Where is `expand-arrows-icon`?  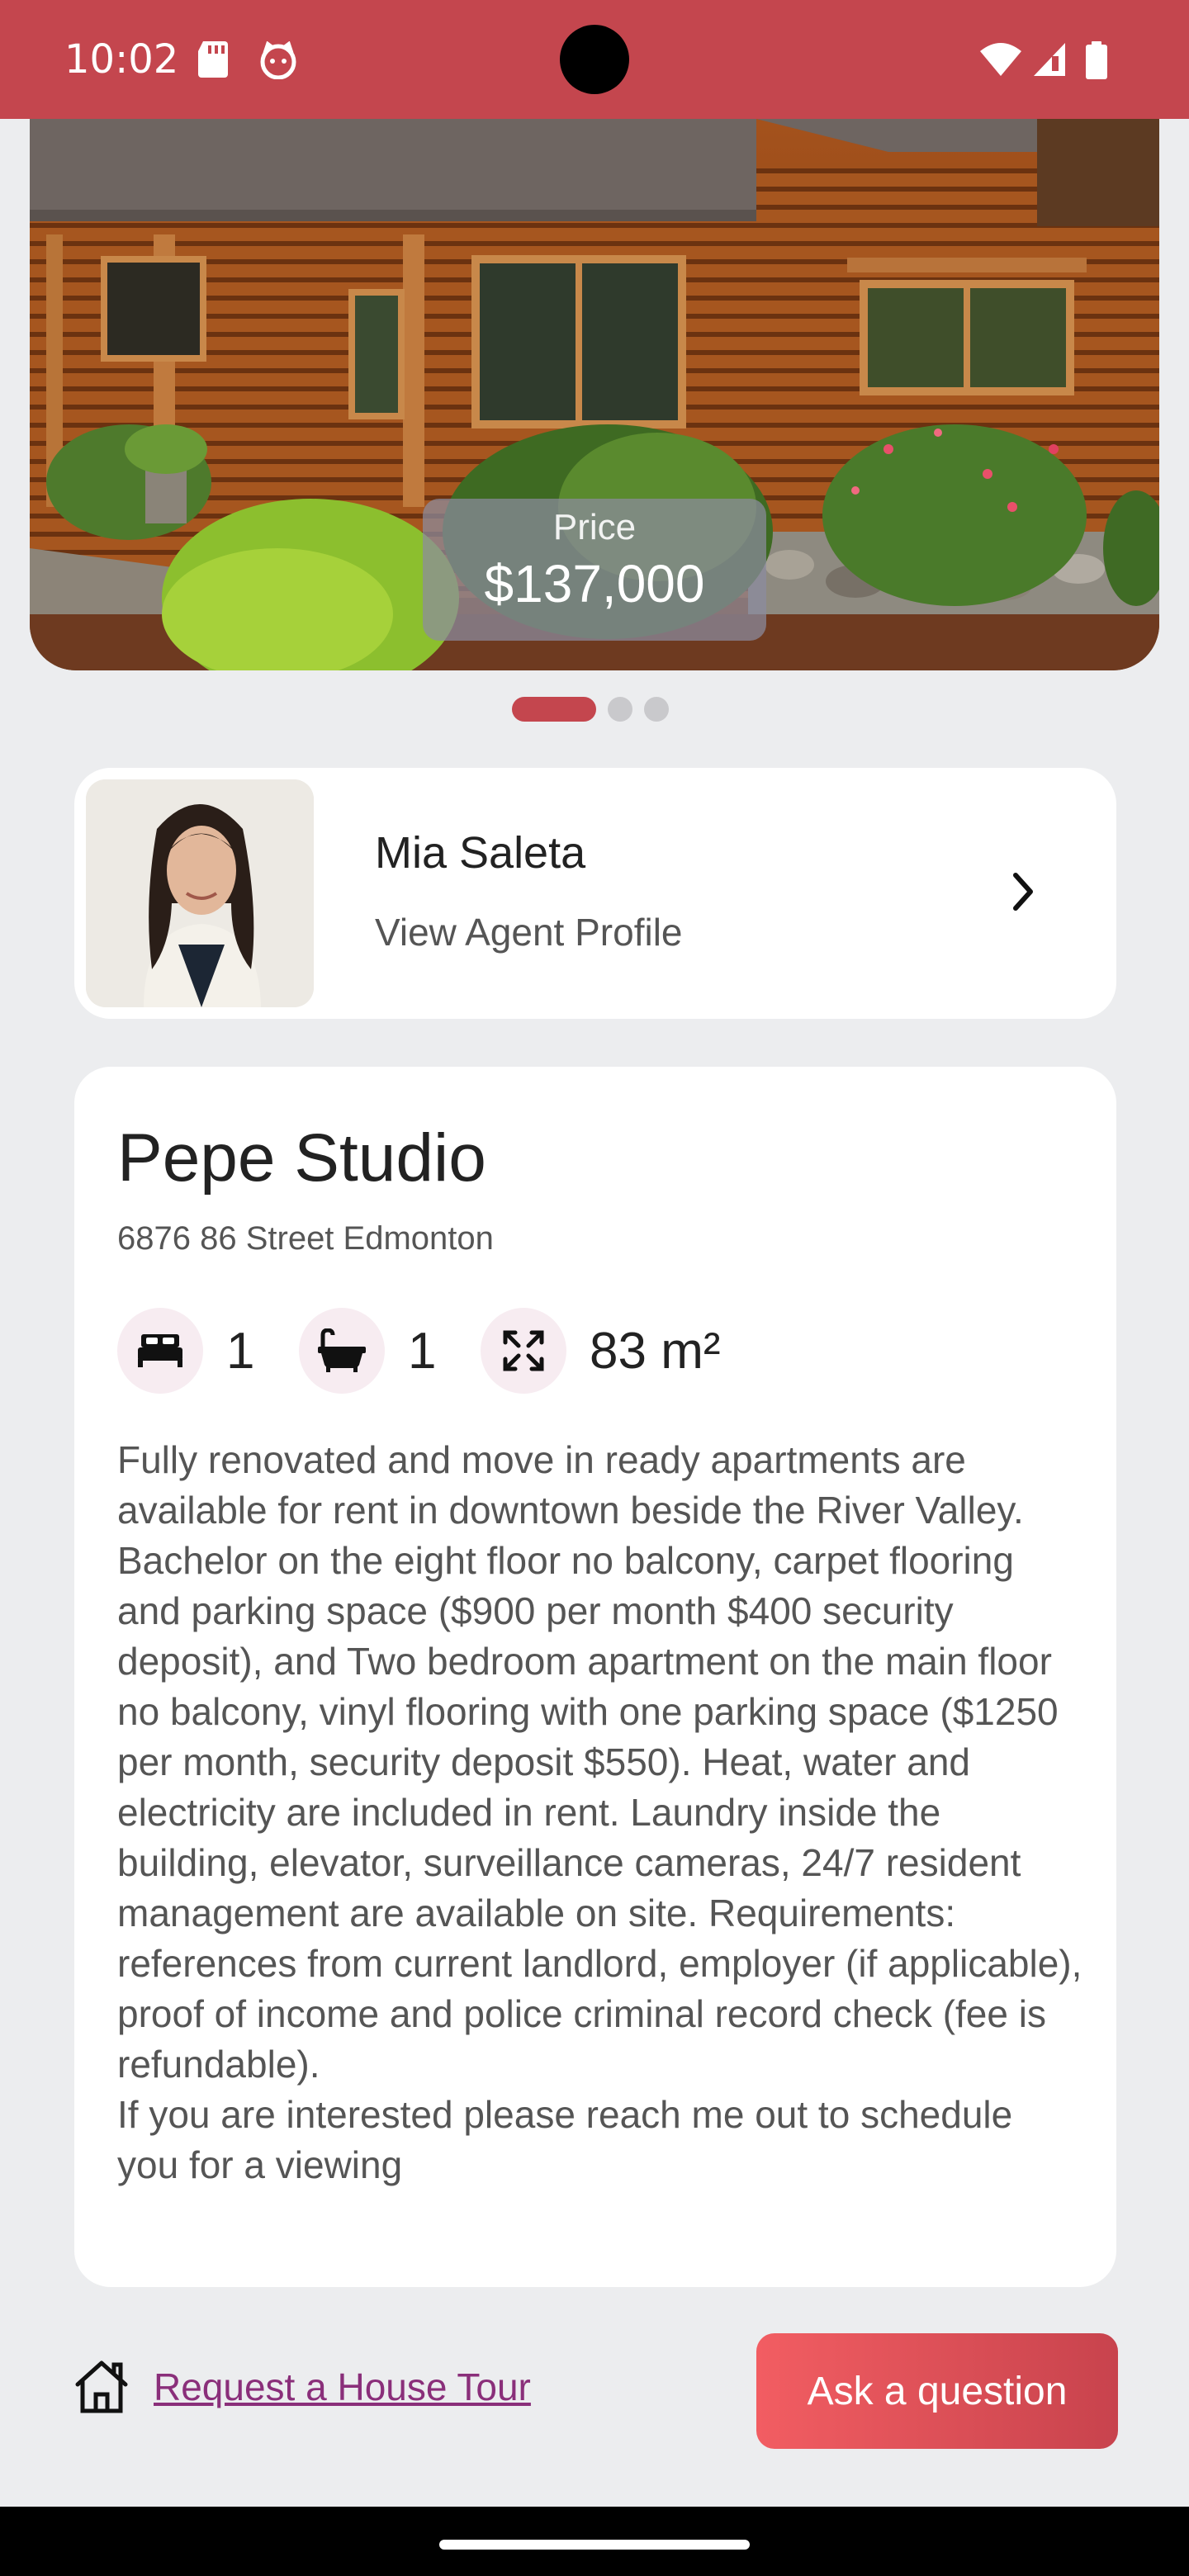 expand-arrows-icon is located at coordinates (523, 1351).